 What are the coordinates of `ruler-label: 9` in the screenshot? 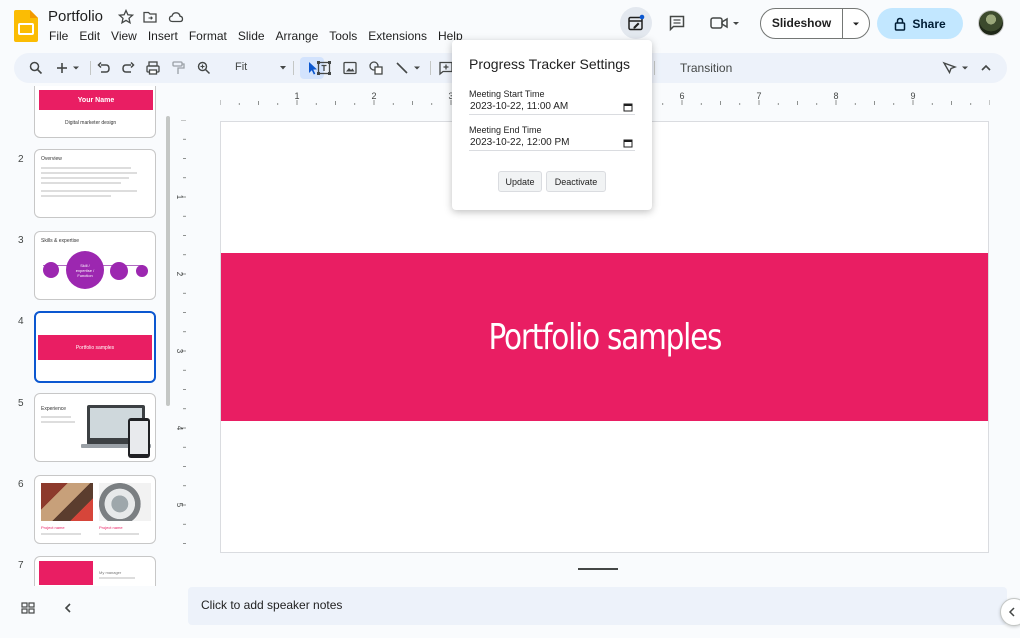 It's located at (912, 96).